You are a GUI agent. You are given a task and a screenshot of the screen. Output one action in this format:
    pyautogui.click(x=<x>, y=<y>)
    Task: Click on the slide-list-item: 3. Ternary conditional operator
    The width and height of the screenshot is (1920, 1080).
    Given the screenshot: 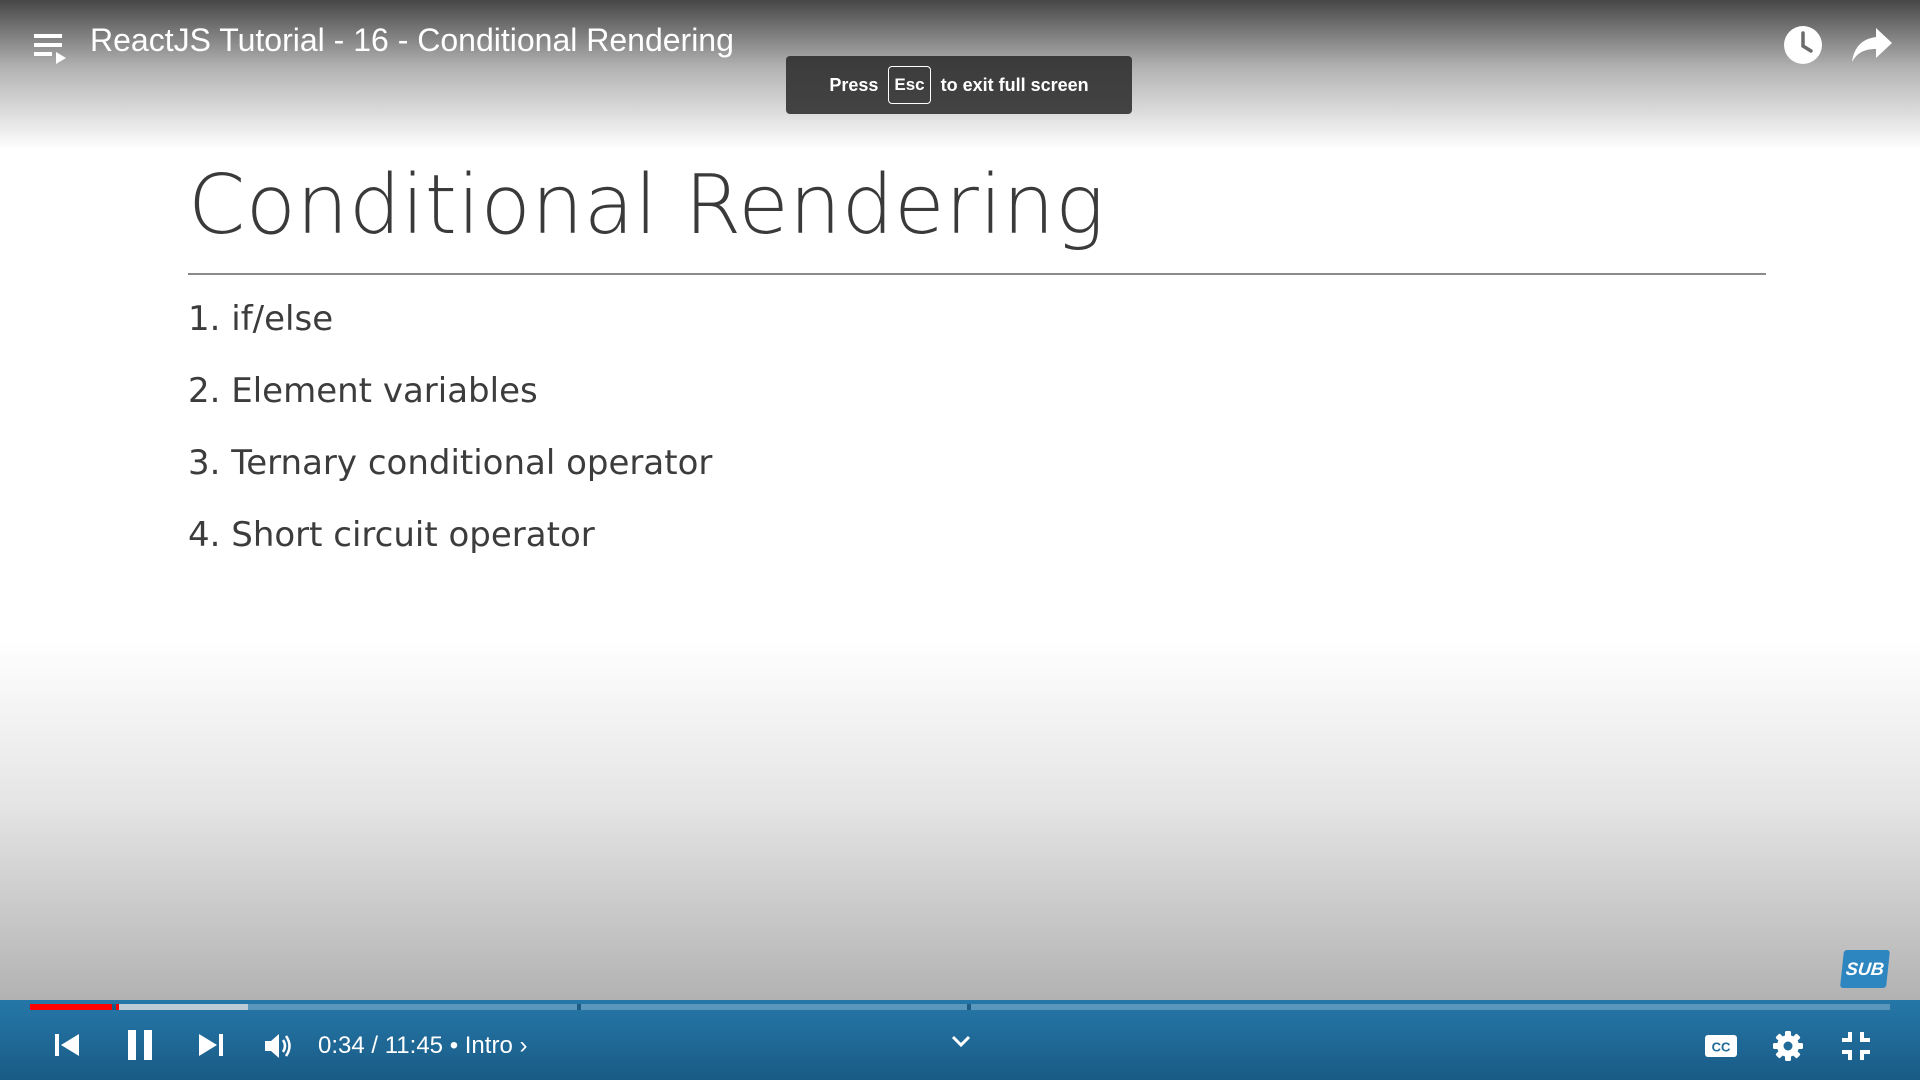 What is the action you would take?
    pyautogui.click(x=450, y=463)
    